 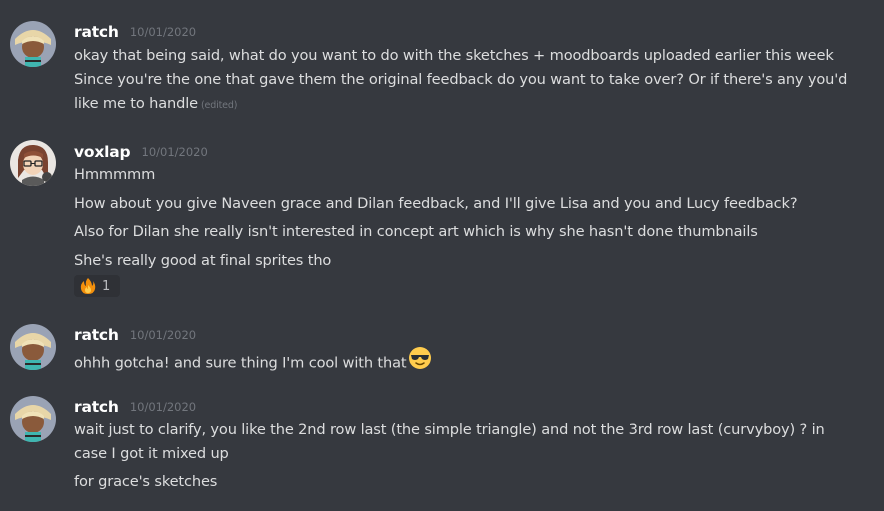 I want to click on message-text: Hmmmmm, so click(x=115, y=174).